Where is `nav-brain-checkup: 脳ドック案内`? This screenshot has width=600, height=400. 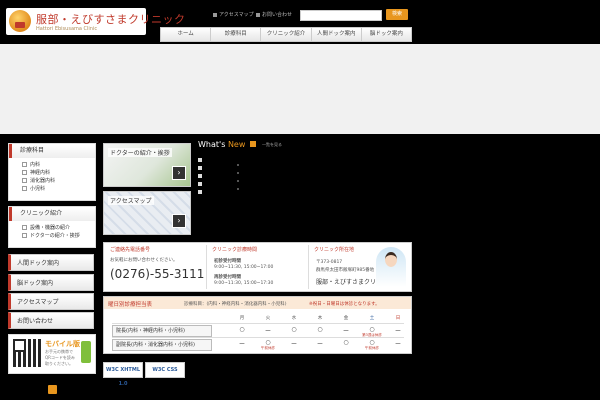
nav-brain-checkup: 脳ドック案内 is located at coordinates (386, 34).